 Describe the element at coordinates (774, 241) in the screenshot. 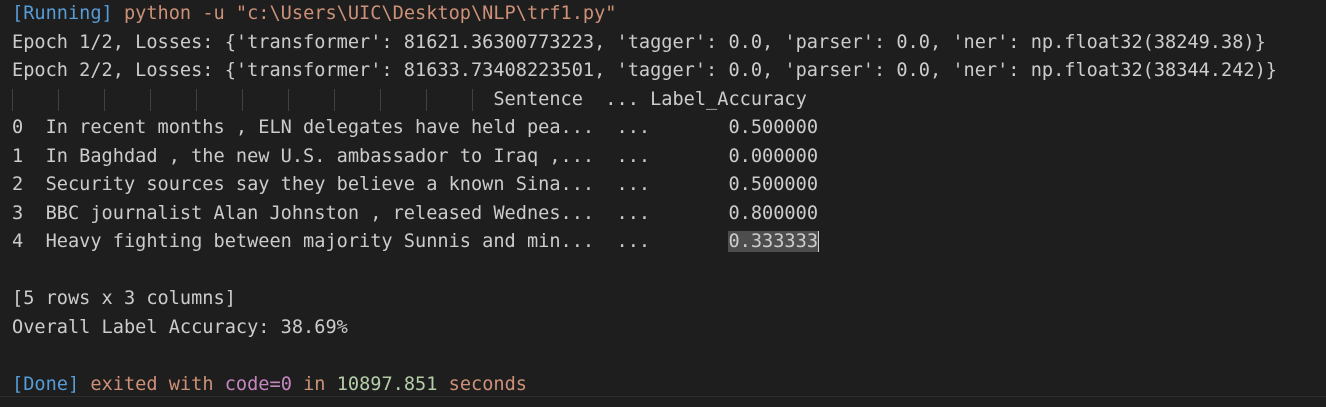

I see `selected-accuracy-value: 0.333333` at that location.